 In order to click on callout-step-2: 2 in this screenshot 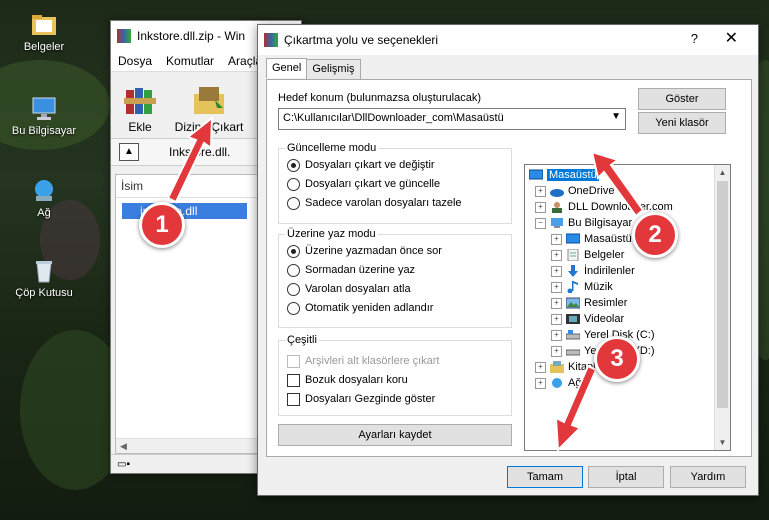, I will do `click(655, 235)`.